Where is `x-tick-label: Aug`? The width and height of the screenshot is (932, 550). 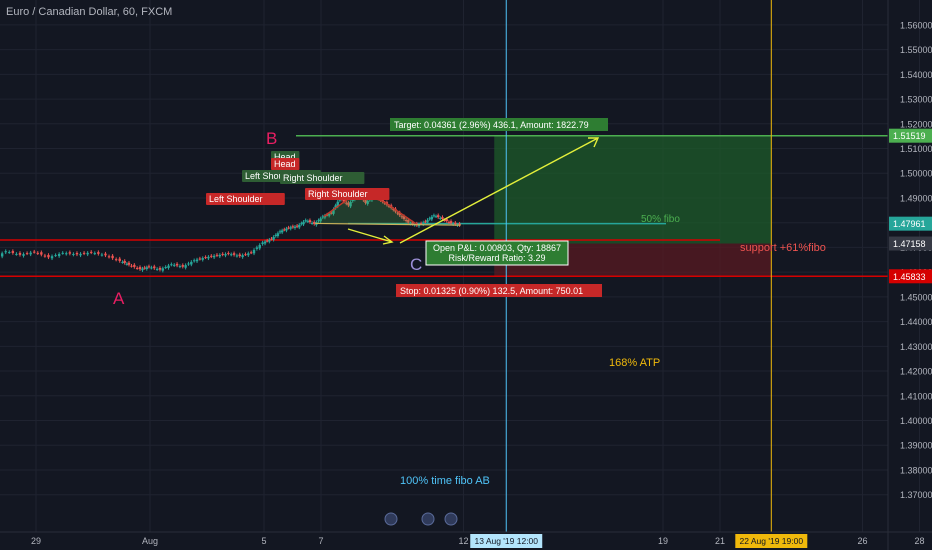
x-tick-label: Aug is located at coordinates (150, 541).